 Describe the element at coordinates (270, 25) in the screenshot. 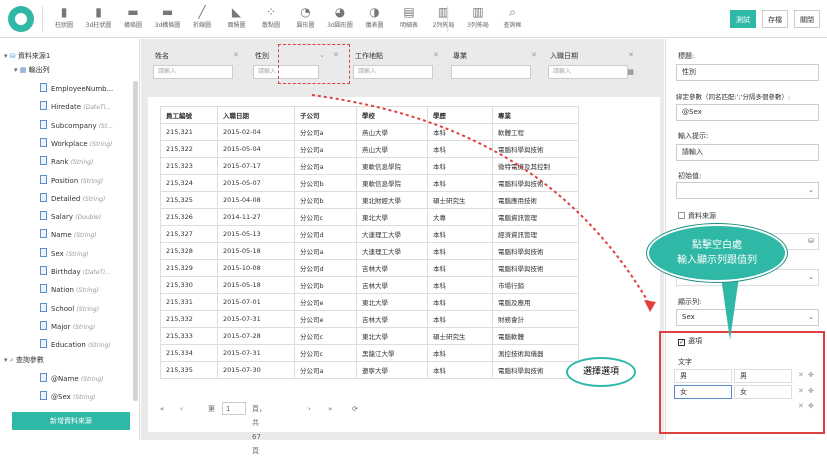

I see `toolbar-item-label: 散點圖` at that location.